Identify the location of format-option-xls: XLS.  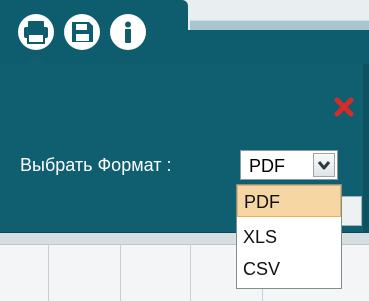
(289, 237).